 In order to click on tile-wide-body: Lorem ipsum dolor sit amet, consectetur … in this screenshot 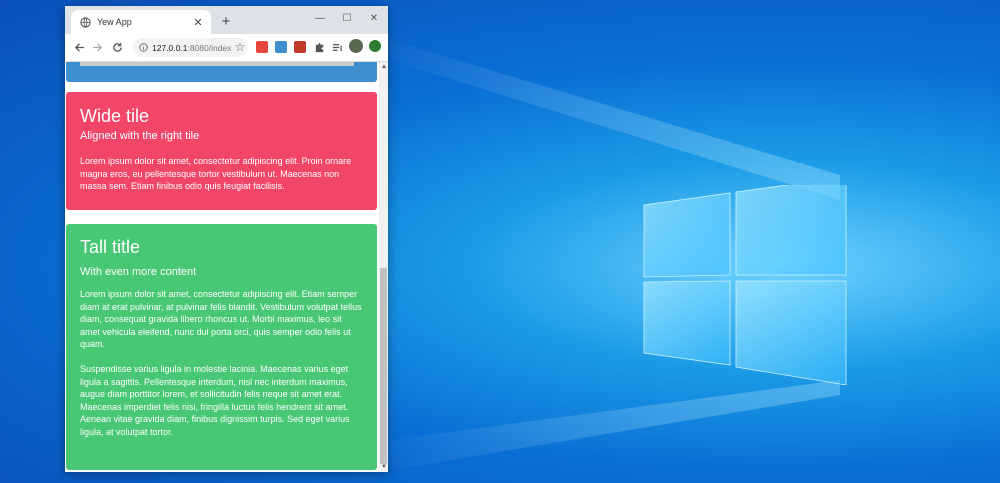, I will do `click(216, 174)`.